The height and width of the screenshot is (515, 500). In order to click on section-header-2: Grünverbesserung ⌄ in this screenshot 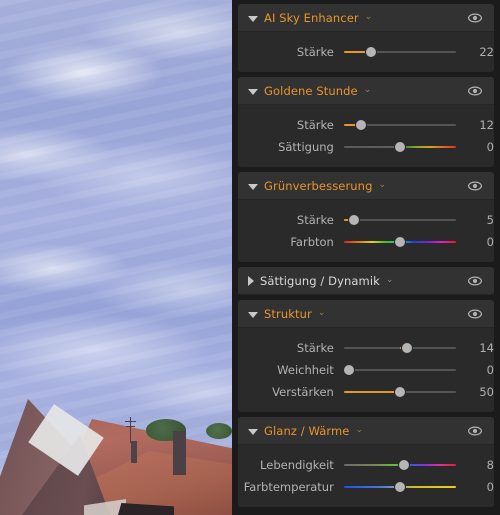, I will do `click(366, 186)`.